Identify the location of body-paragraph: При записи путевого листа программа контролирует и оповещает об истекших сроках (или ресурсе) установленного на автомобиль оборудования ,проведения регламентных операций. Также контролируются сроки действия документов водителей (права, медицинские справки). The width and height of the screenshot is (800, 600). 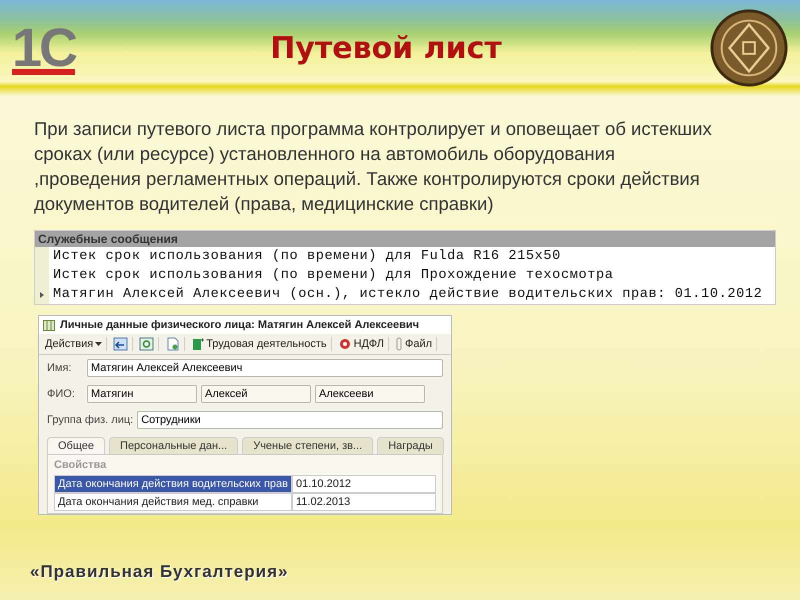
(373, 166).